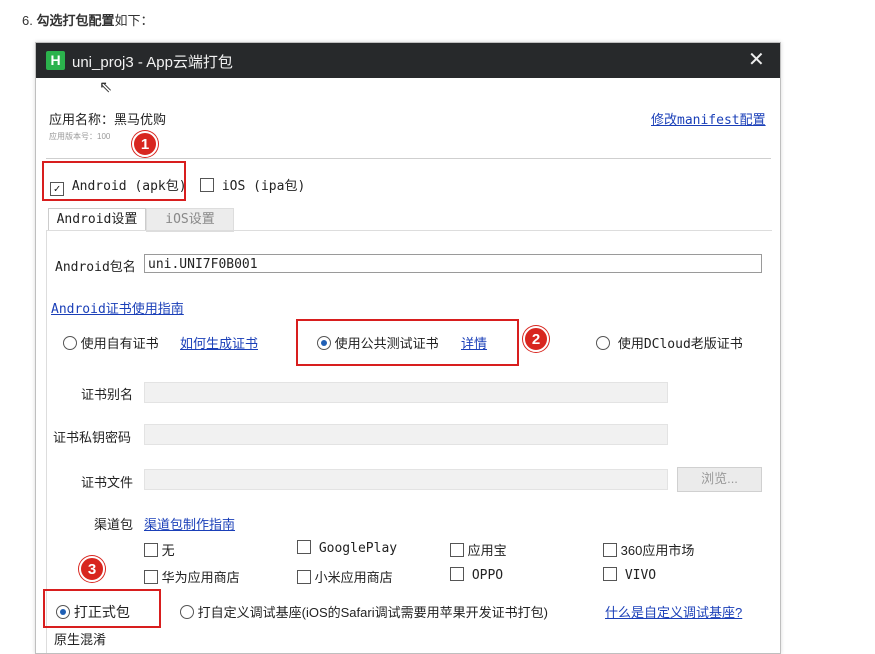  I want to click on channel-vivo-box, so click(610, 574).